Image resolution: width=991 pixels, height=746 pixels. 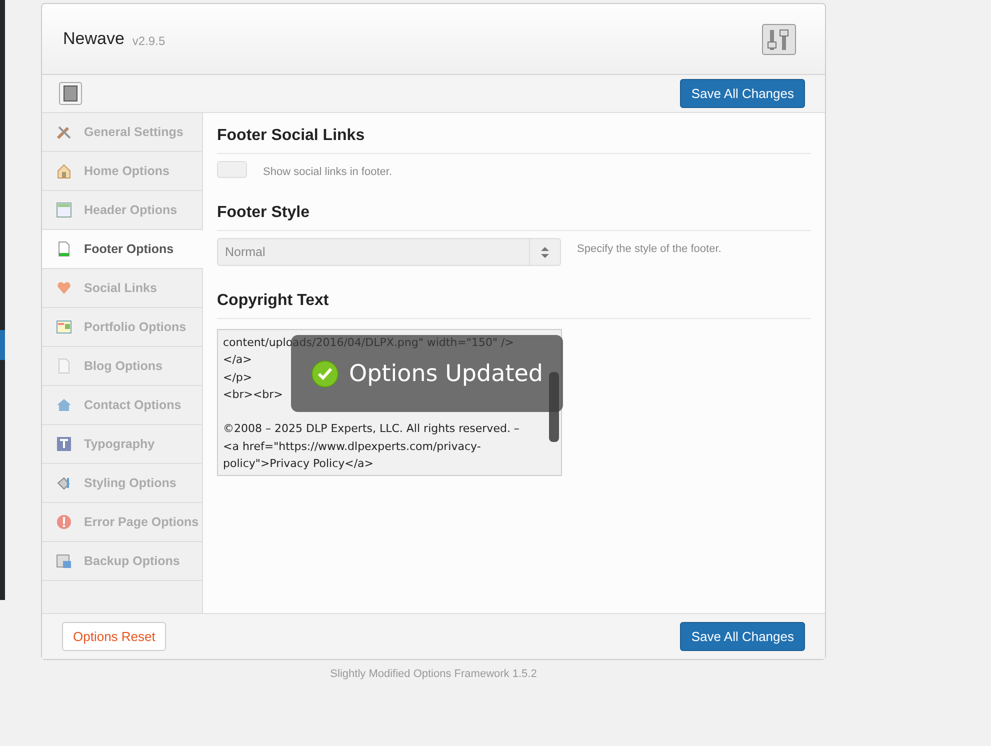 What do you see at coordinates (389, 252) in the screenshot?
I see `footer-style-select: Normal` at bounding box center [389, 252].